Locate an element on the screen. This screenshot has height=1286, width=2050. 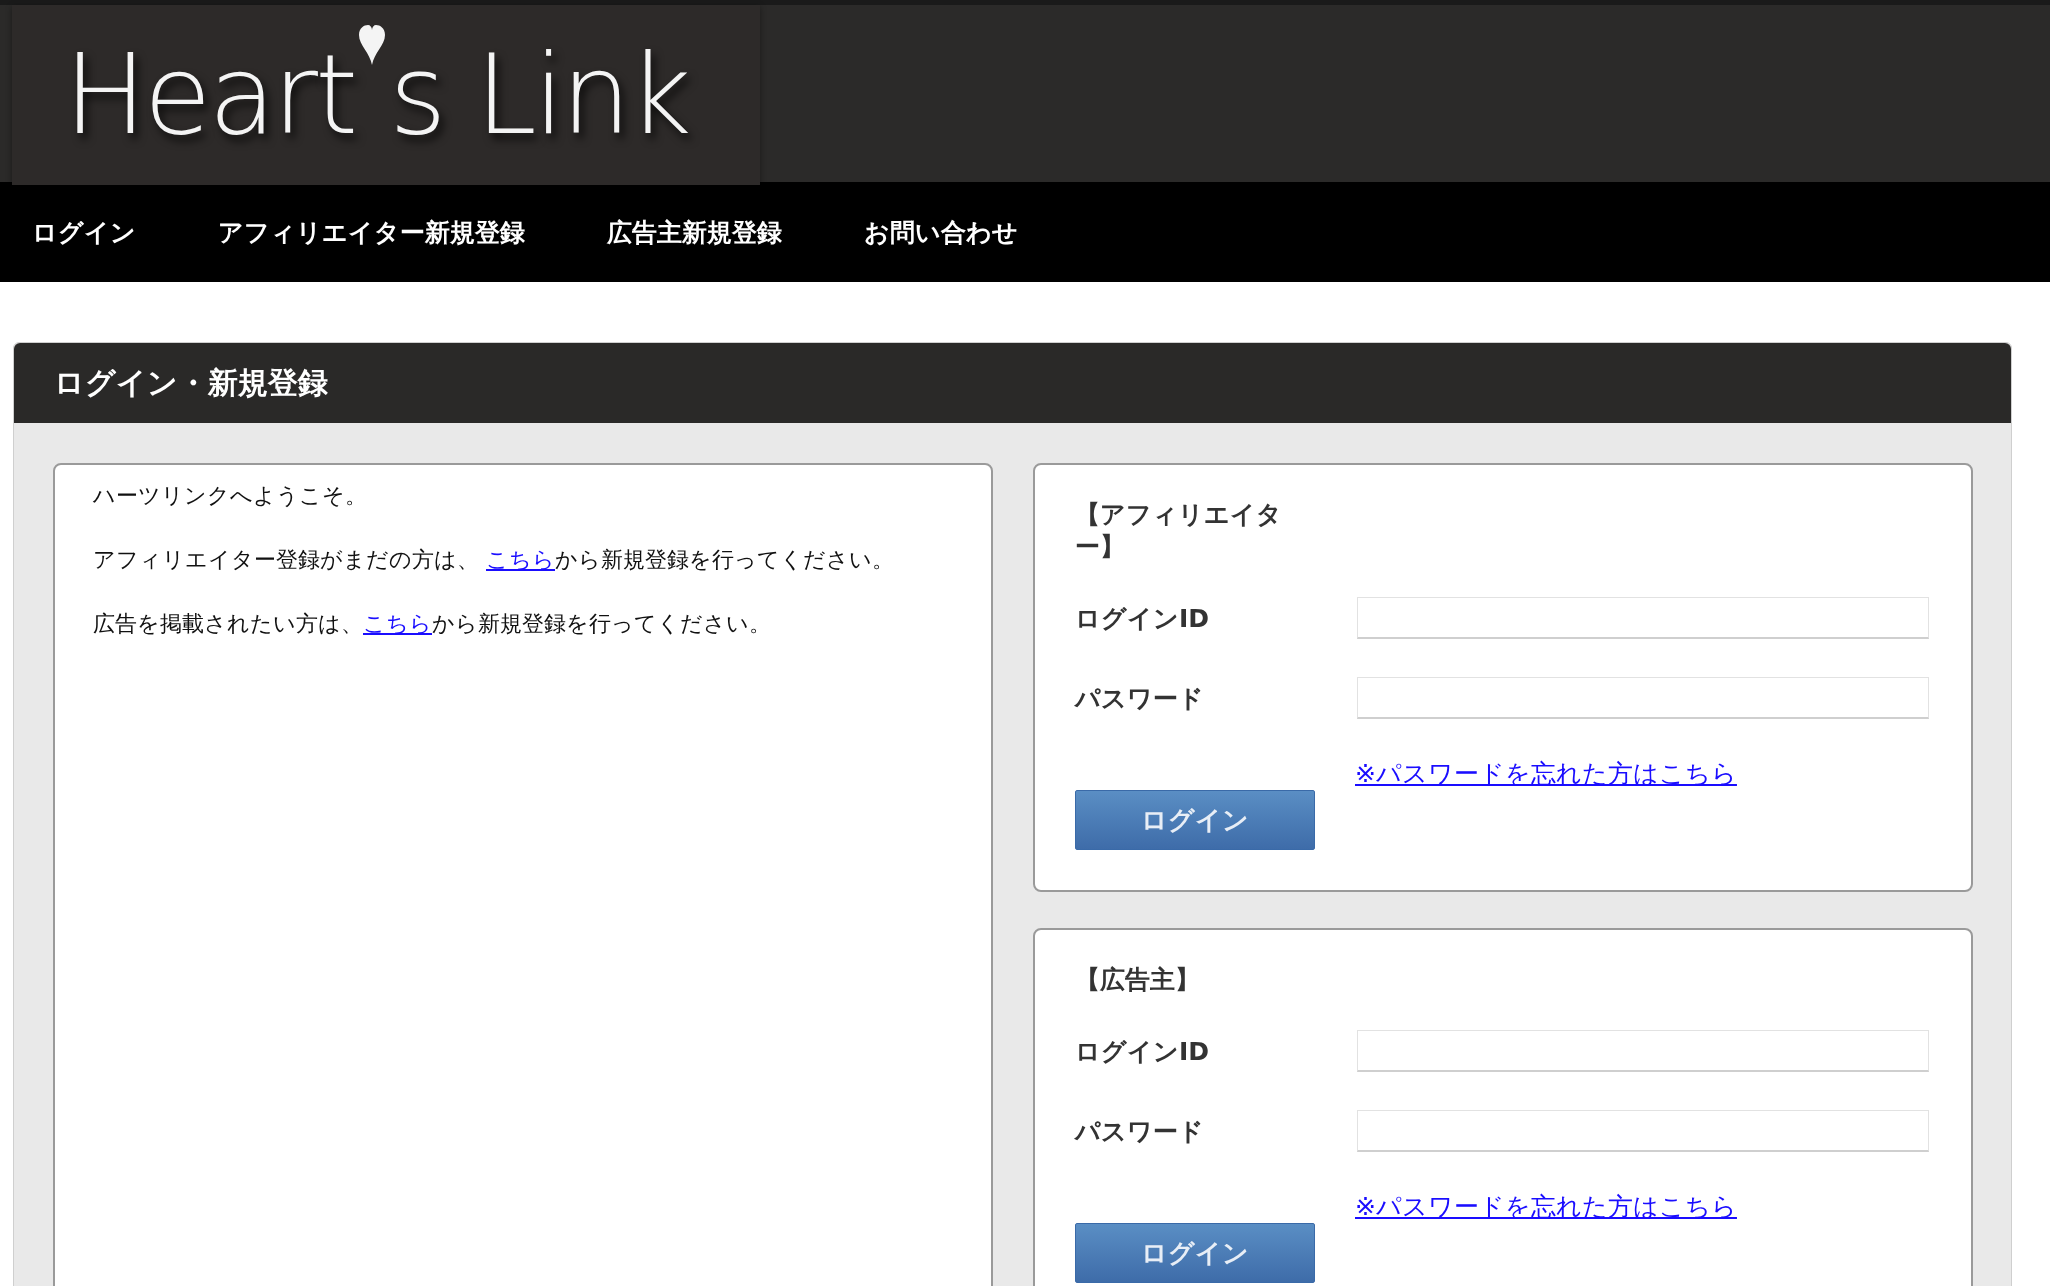
form-heading: 【アフィリエイター】 is located at coordinates (1179, 531).